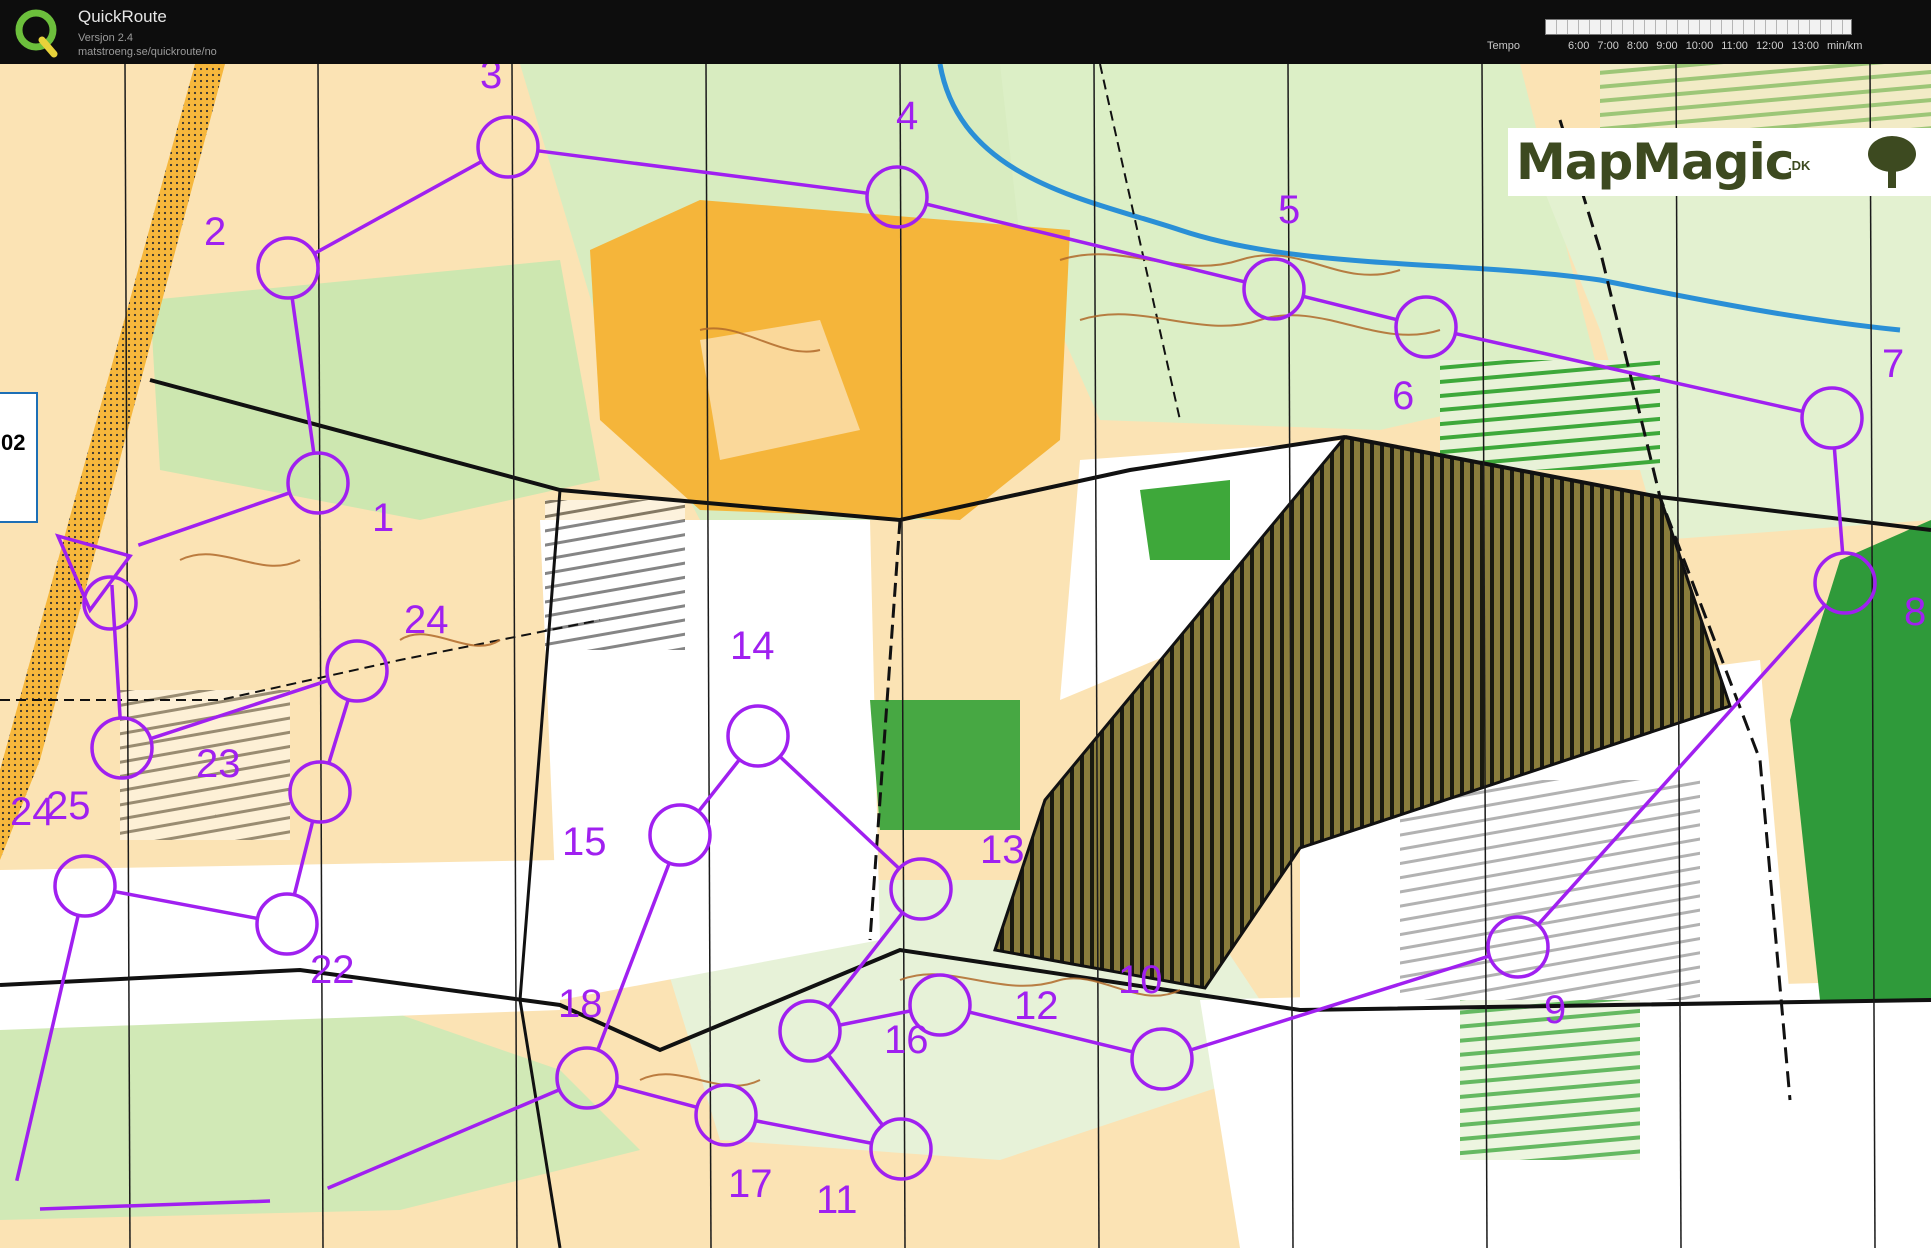 This screenshot has width=1931, height=1248. I want to click on control-number-label: 17, so click(750, 1184).